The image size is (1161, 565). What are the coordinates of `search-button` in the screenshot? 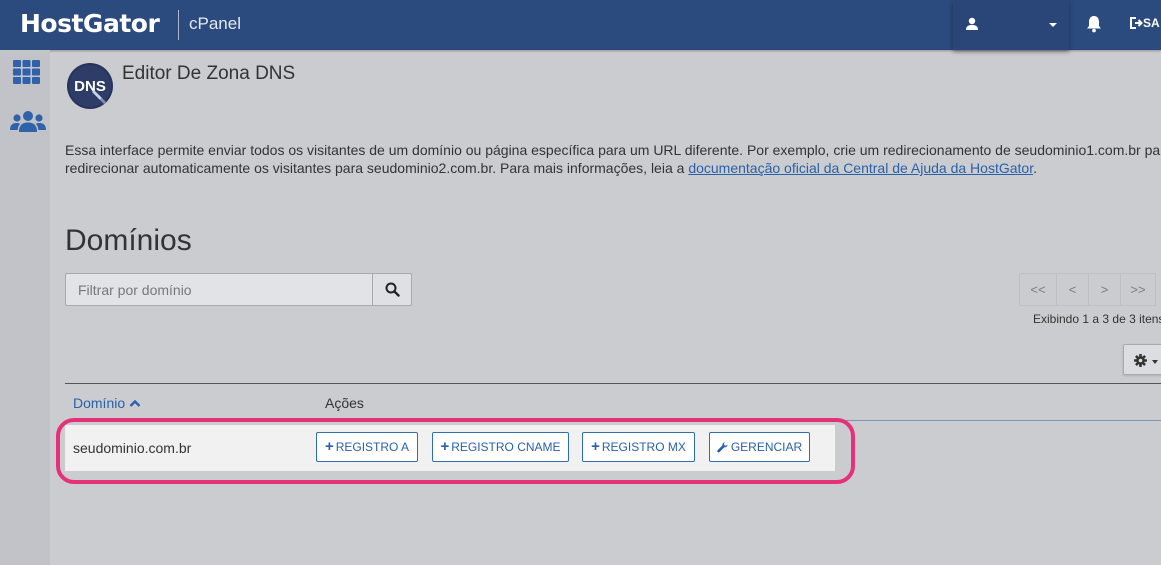 It's located at (392, 289).